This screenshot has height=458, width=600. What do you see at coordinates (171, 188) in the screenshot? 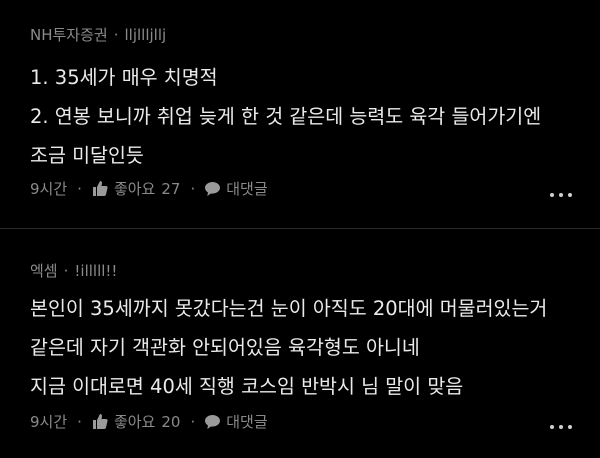
I see `like-count: 27` at bounding box center [171, 188].